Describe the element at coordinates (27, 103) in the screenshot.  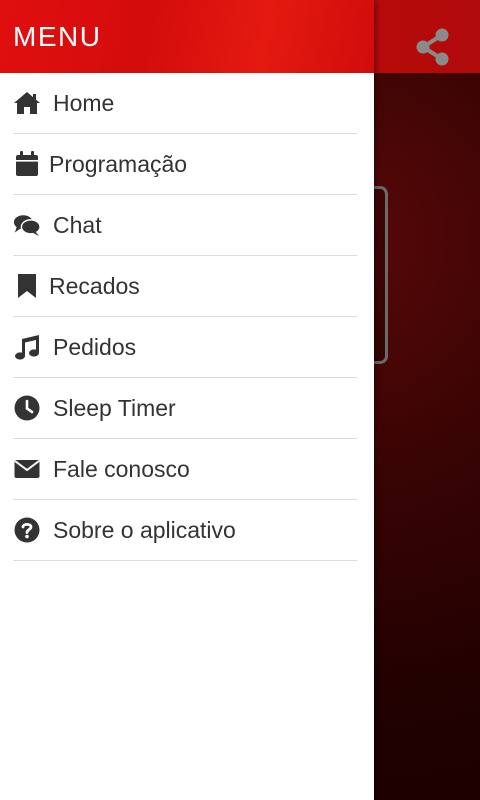
I see `home-icon` at that location.